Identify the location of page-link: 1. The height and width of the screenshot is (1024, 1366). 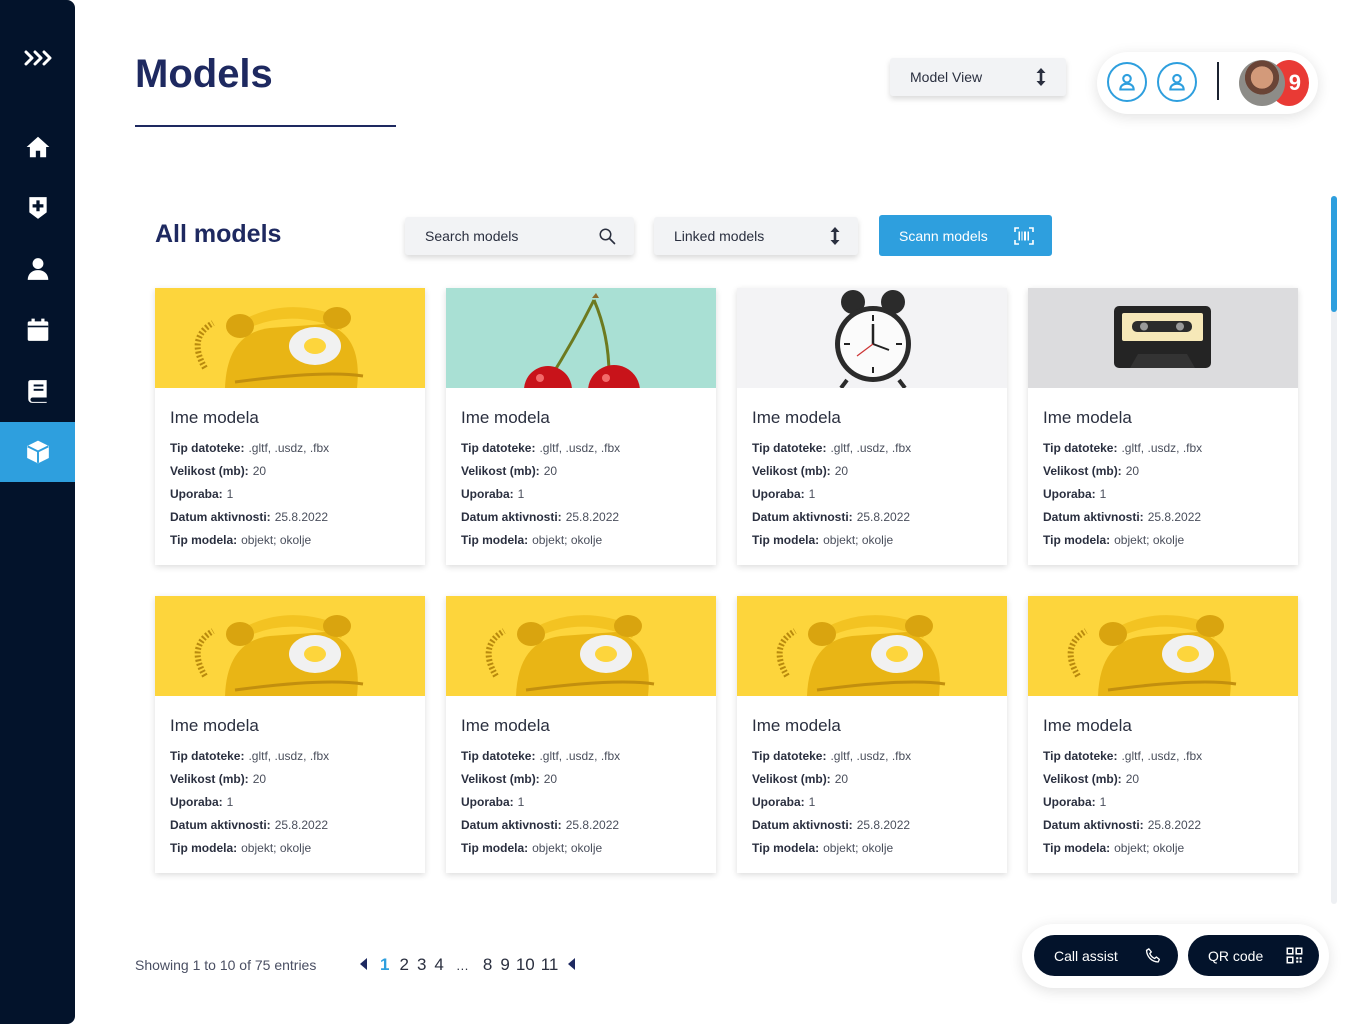
(384, 965).